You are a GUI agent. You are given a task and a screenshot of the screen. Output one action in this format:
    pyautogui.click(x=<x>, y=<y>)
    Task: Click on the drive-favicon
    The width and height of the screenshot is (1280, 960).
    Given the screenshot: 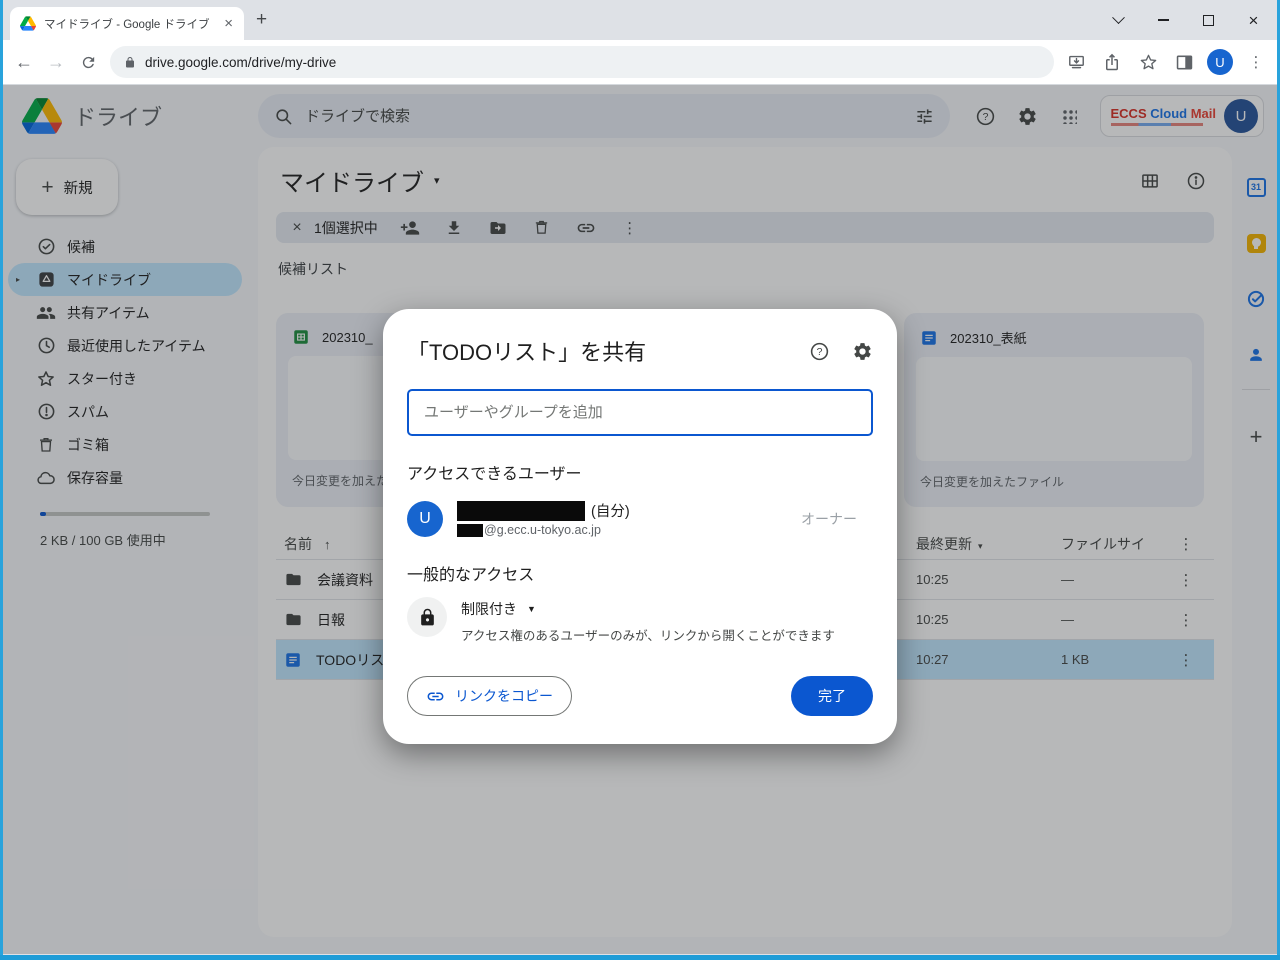 What is the action you would take?
    pyautogui.click(x=28, y=23)
    